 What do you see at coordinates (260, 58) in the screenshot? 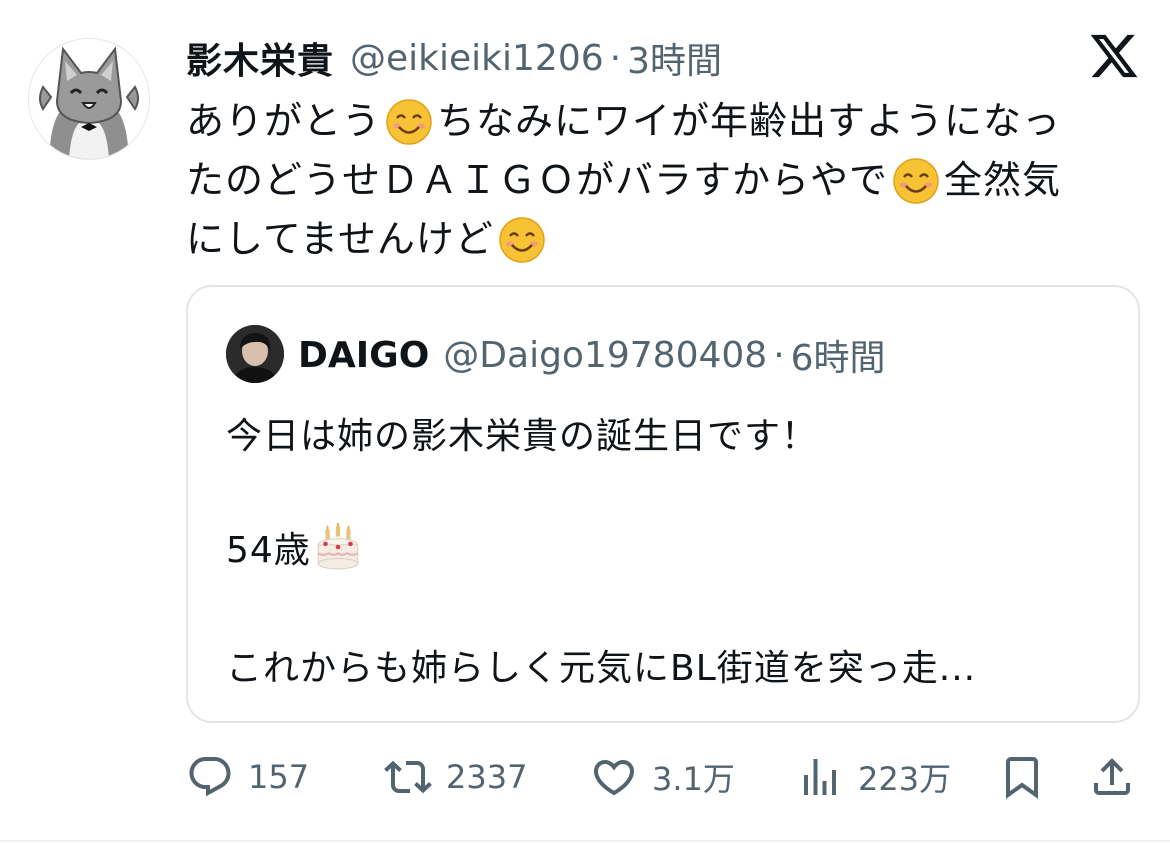
I see `author-name: 影木栄貴` at bounding box center [260, 58].